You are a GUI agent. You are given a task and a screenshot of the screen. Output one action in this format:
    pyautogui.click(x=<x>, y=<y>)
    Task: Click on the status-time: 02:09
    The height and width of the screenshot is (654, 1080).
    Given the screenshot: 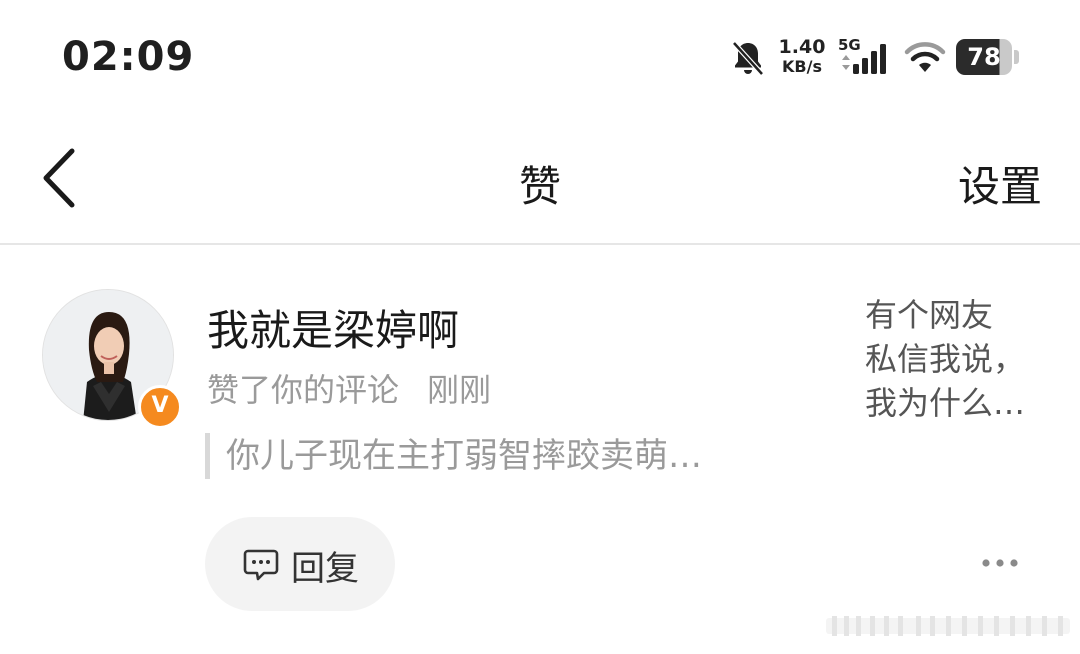 What is the action you would take?
    pyautogui.click(x=128, y=57)
    